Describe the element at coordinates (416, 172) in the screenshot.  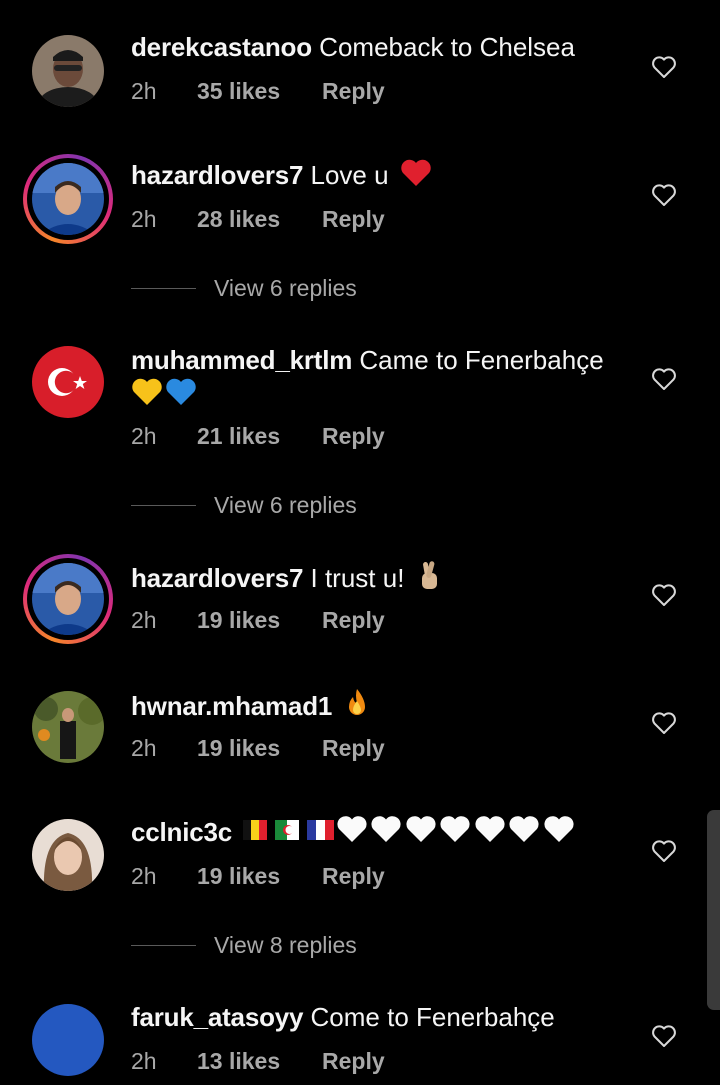
I see `red-heart-icon` at that location.